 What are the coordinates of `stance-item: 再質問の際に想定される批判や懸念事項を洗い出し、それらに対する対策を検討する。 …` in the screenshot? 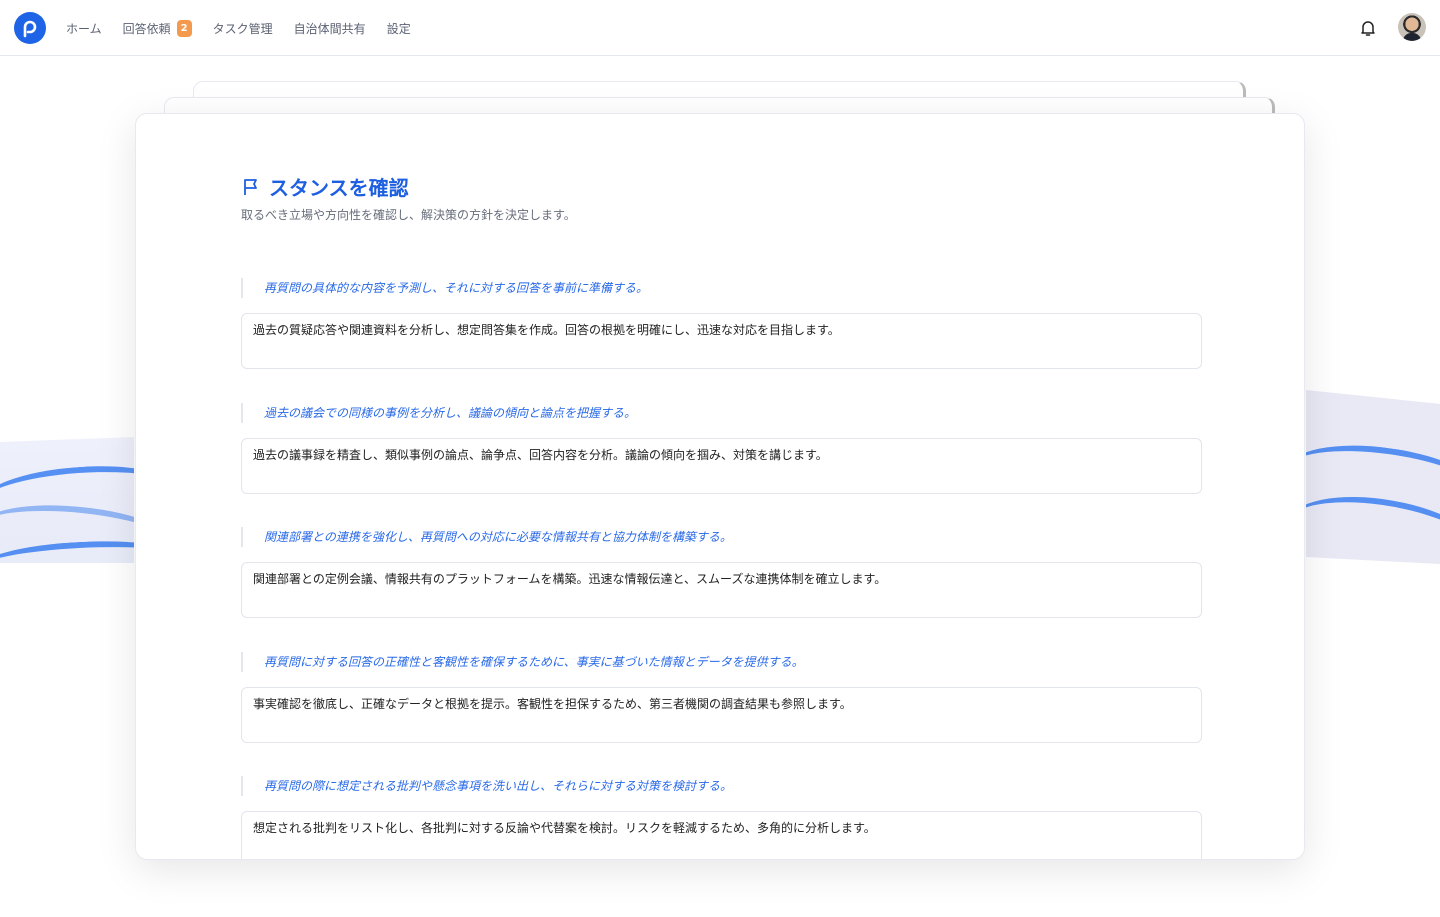 It's located at (721, 817).